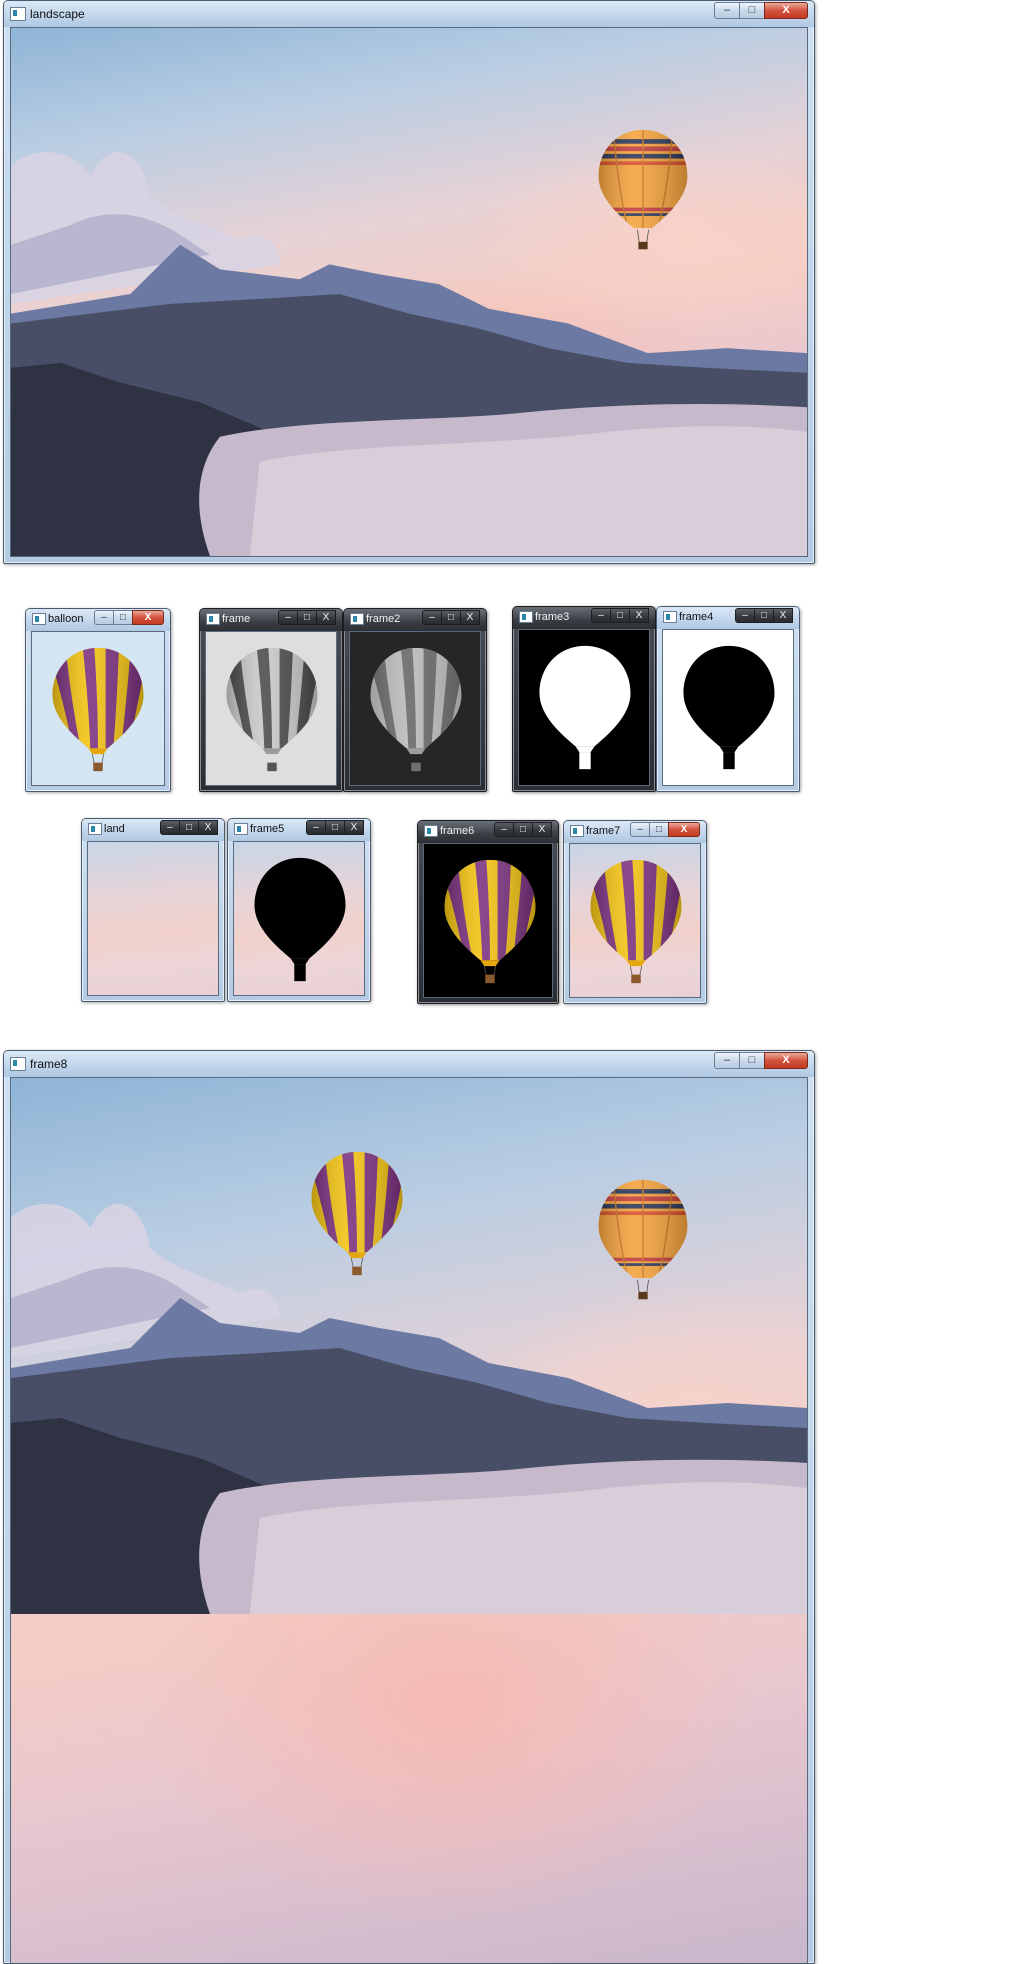 The height and width of the screenshot is (1964, 1023). Describe the element at coordinates (153, 918) in the screenshot. I see `land-crop-image` at that location.